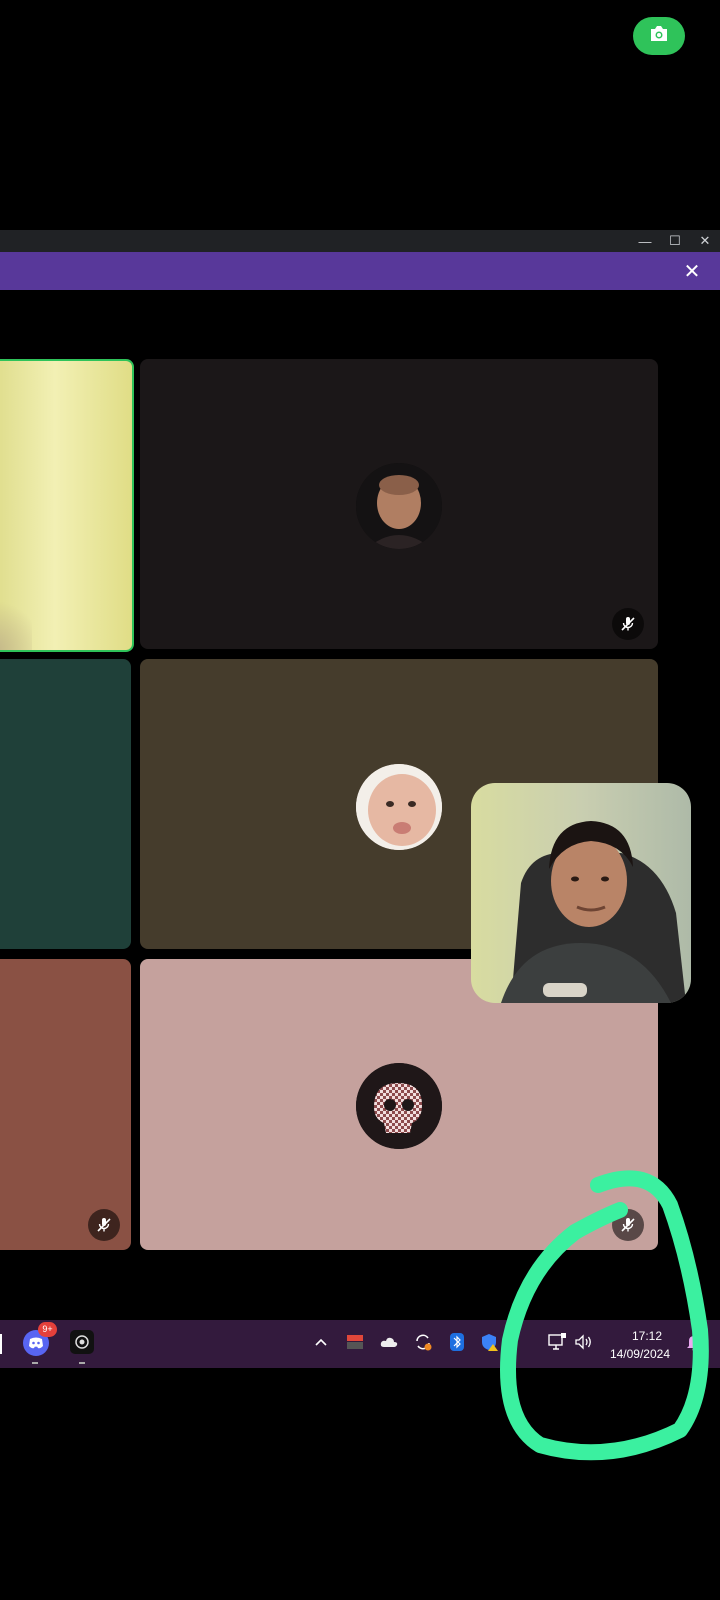  Describe the element at coordinates (647, 1336) in the screenshot. I see `clock-time: 17:12` at that location.